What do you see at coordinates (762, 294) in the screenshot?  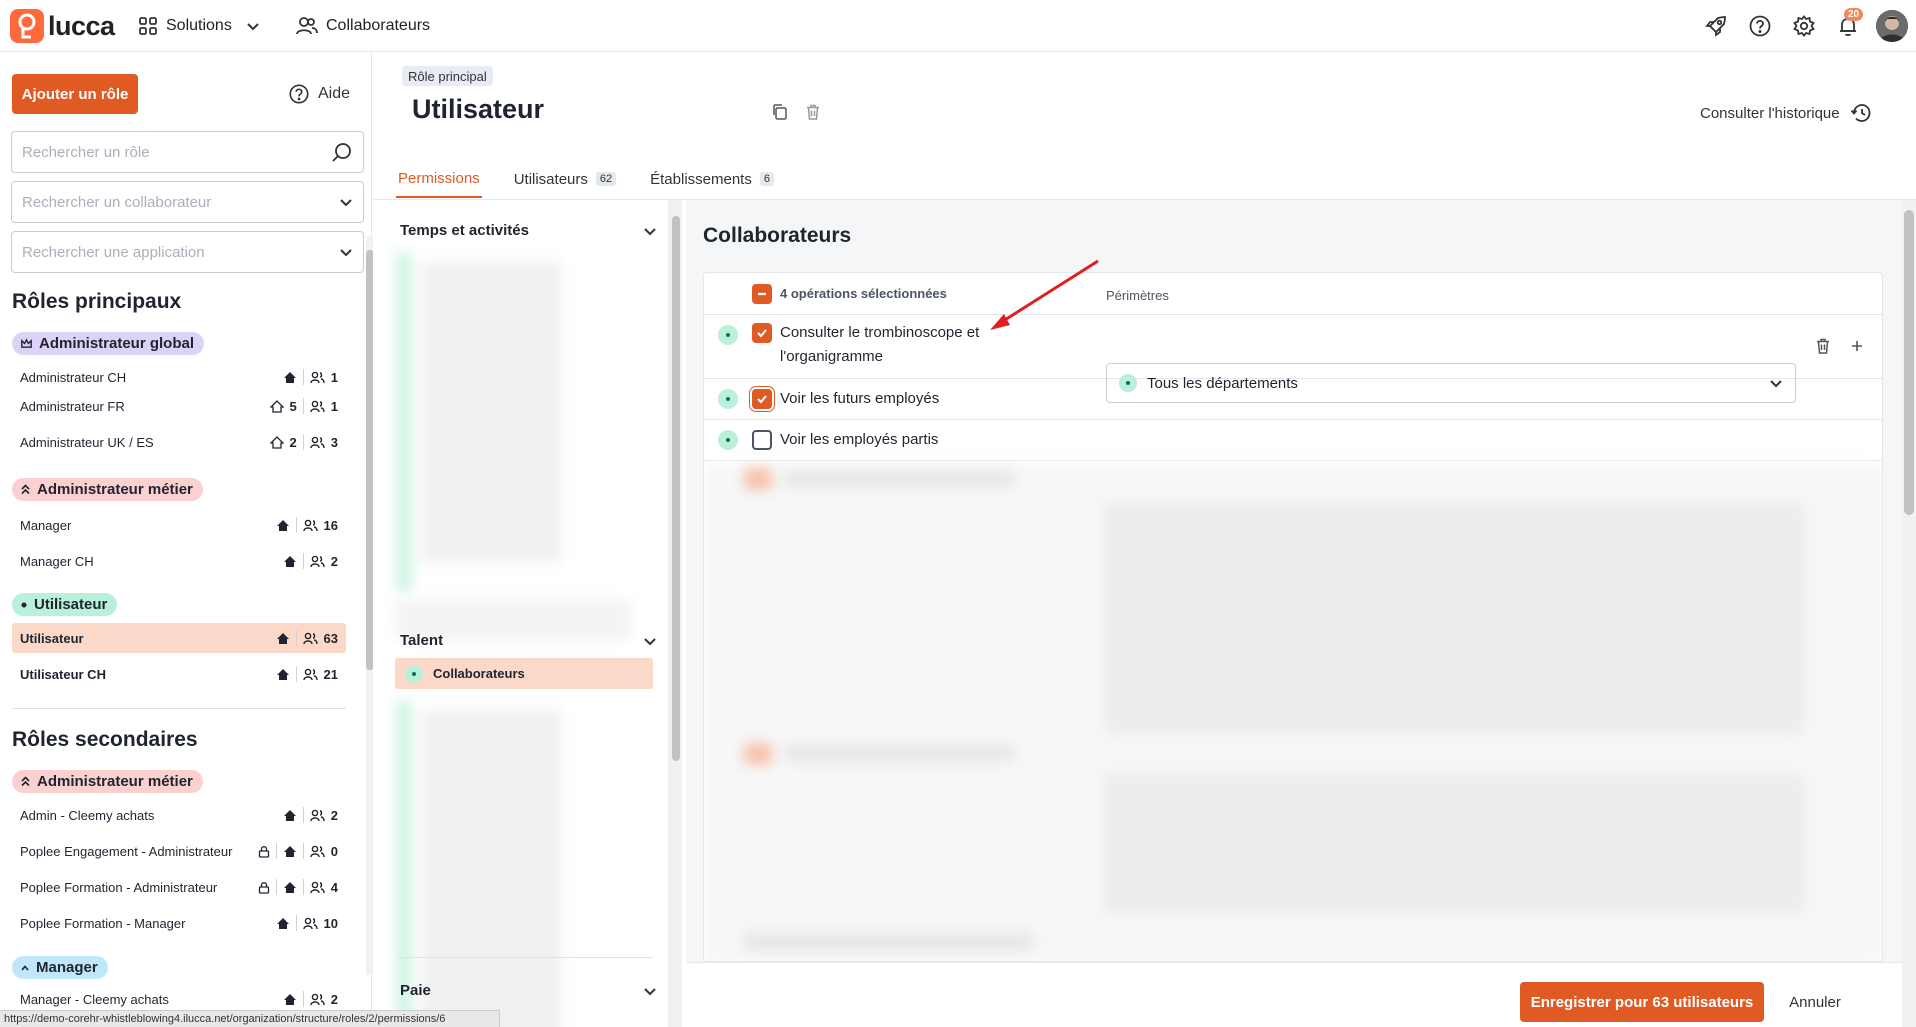 I see `select-all-checkbox` at bounding box center [762, 294].